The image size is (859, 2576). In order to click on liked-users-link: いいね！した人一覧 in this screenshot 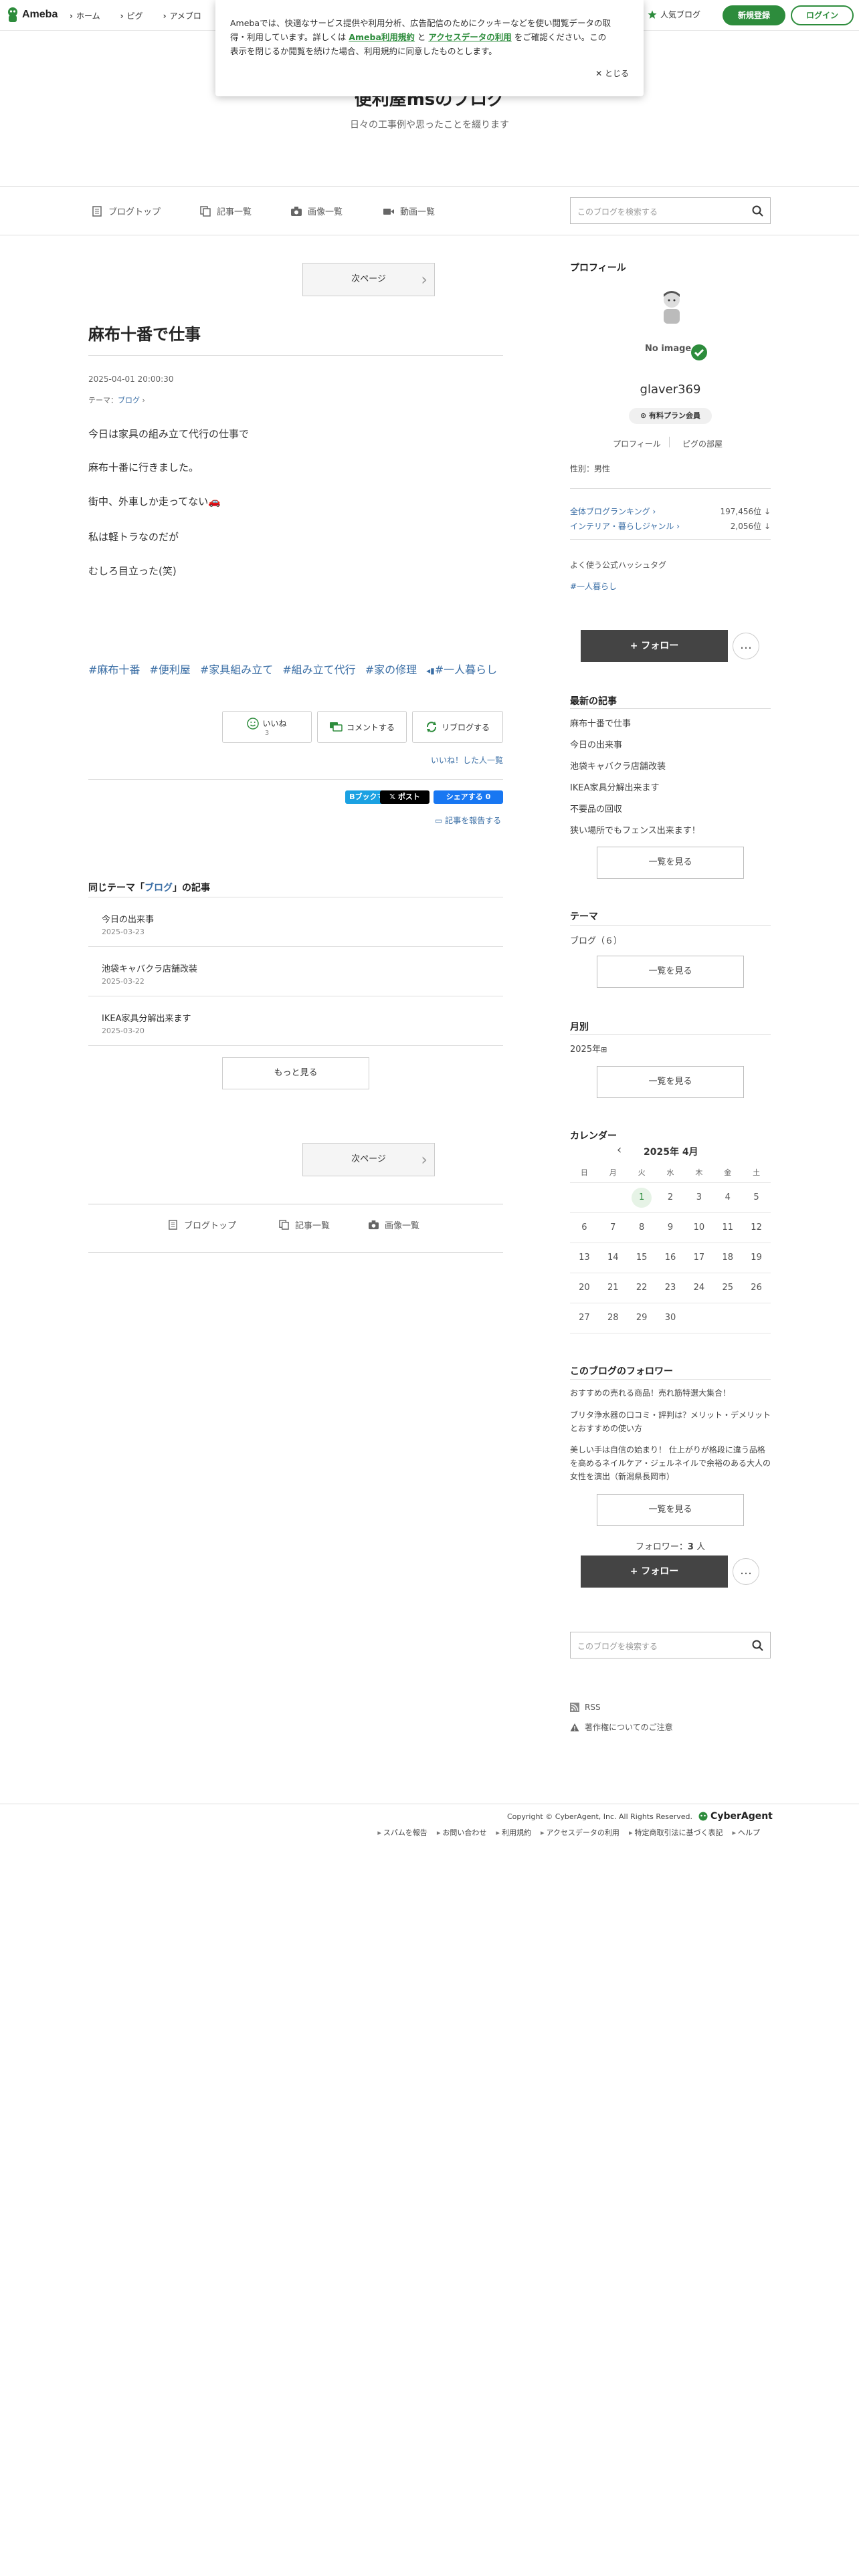, I will do `click(467, 760)`.